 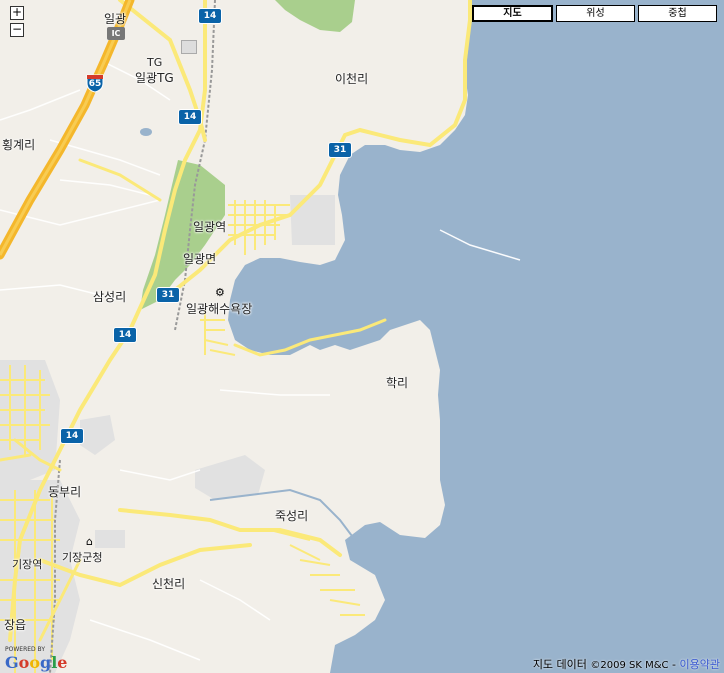 What do you see at coordinates (89, 541) in the screenshot?
I see `government-building-icon: ⌂` at bounding box center [89, 541].